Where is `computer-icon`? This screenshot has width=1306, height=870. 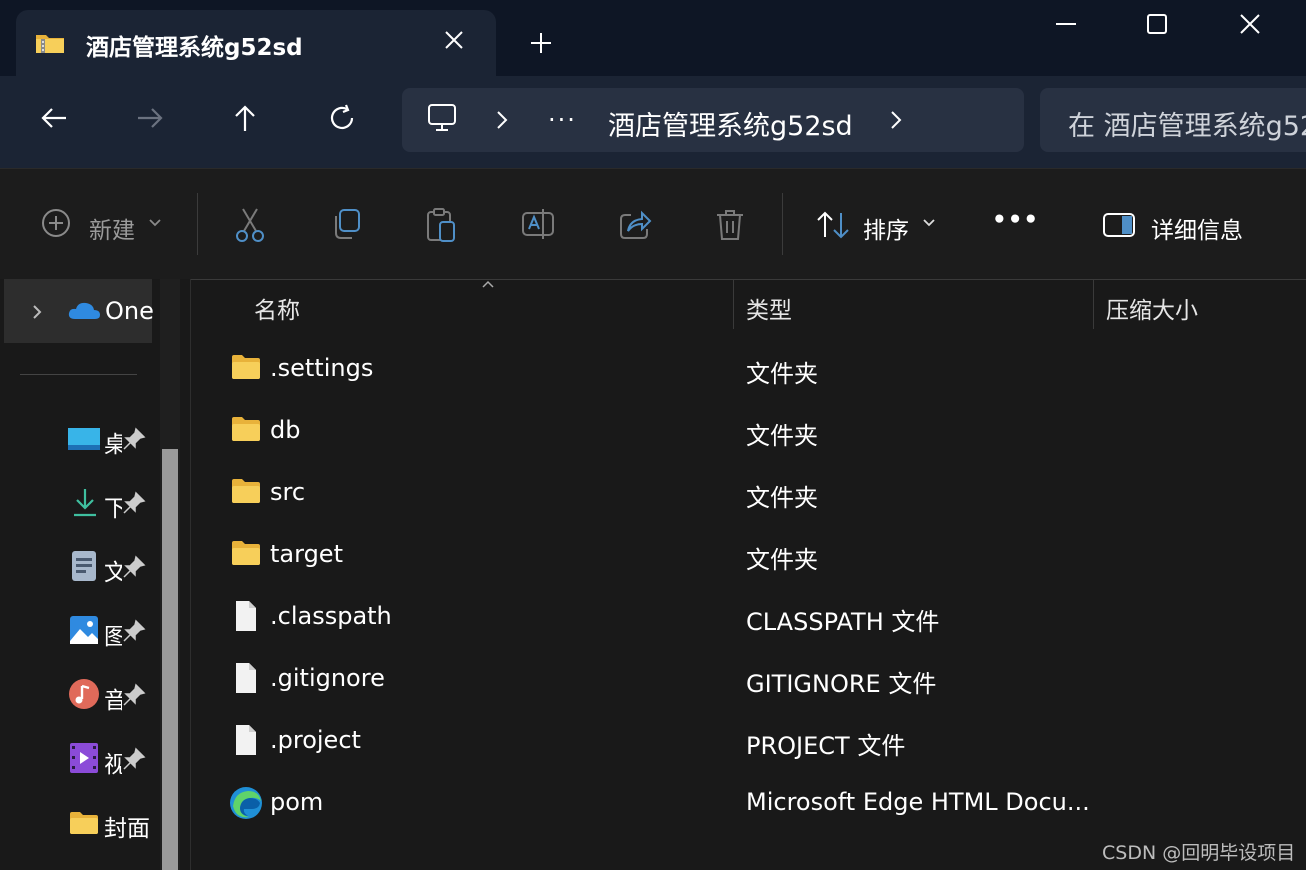
computer-icon is located at coordinates (442, 118).